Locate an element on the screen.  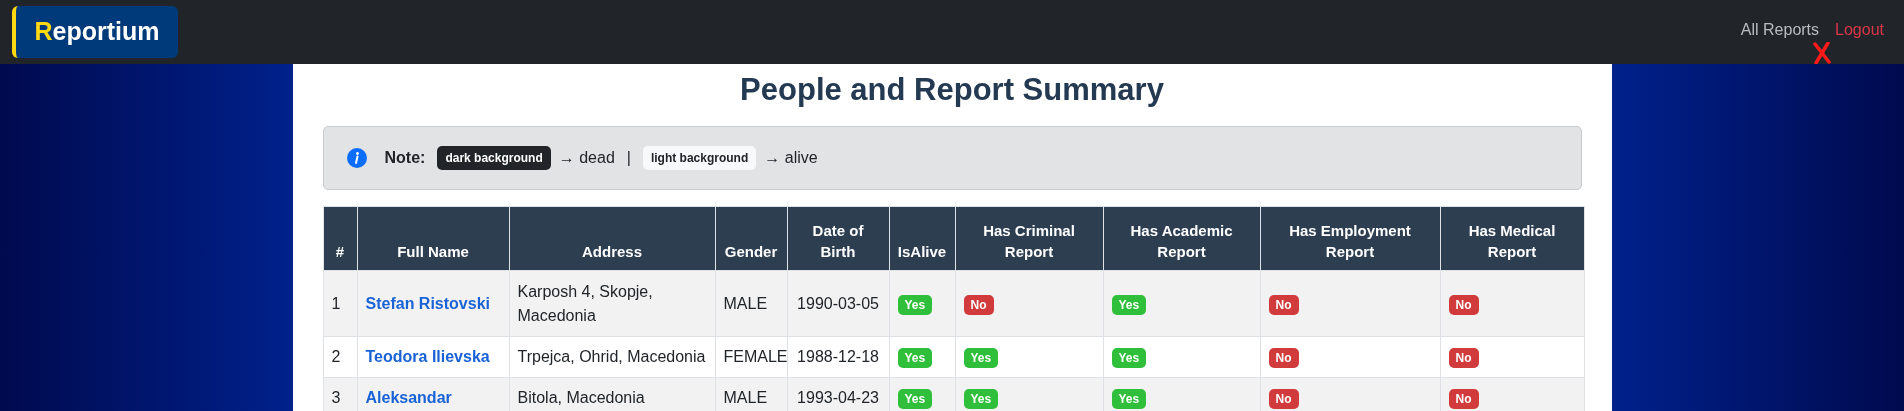
x-mark-icon is located at coordinates (1822, 53).